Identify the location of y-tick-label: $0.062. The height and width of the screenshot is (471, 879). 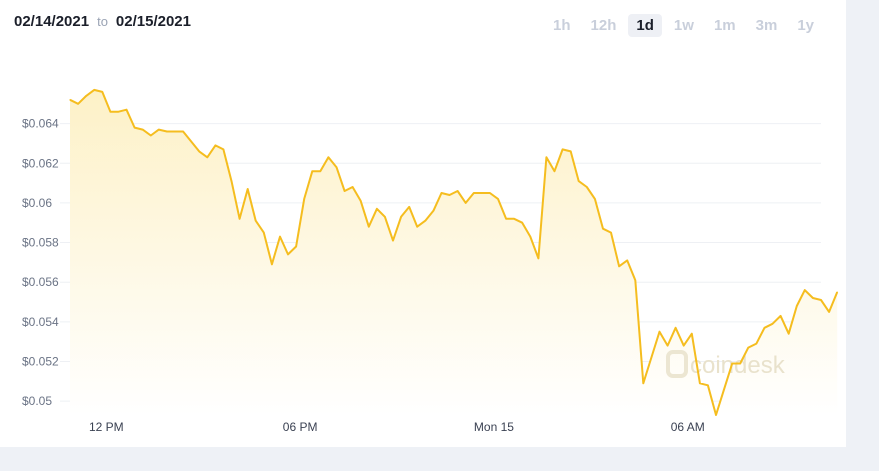
(40, 163).